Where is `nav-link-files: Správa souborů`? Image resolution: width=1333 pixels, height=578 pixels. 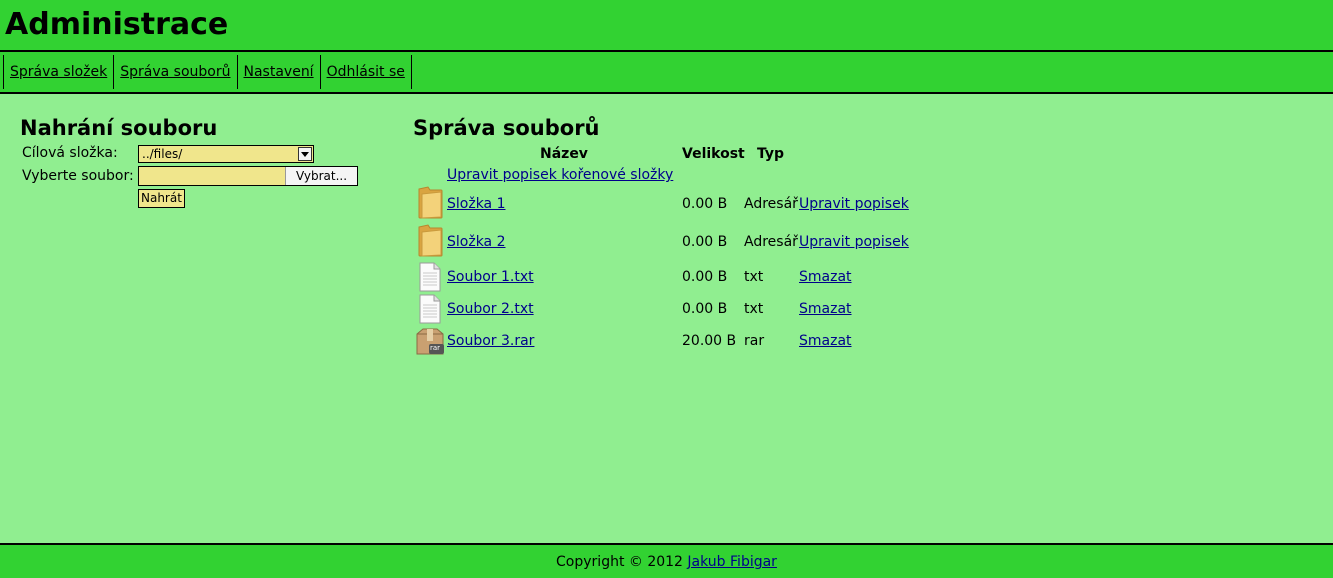
nav-link-files: Správa souborů is located at coordinates (175, 72).